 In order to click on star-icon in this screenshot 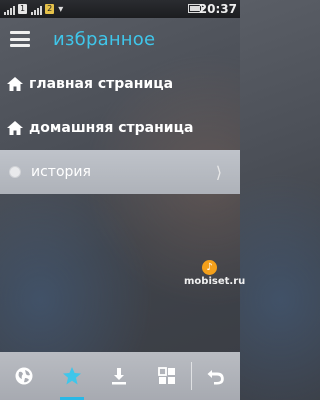, I will do `click(71, 376)`.